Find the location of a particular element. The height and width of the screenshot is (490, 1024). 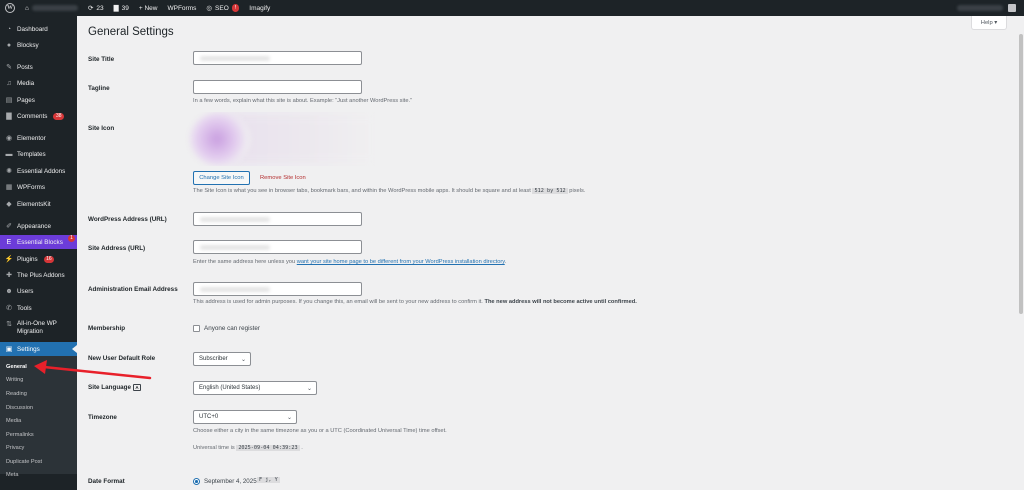

sidebar-item-label: Dashboard is located at coordinates (32, 29).